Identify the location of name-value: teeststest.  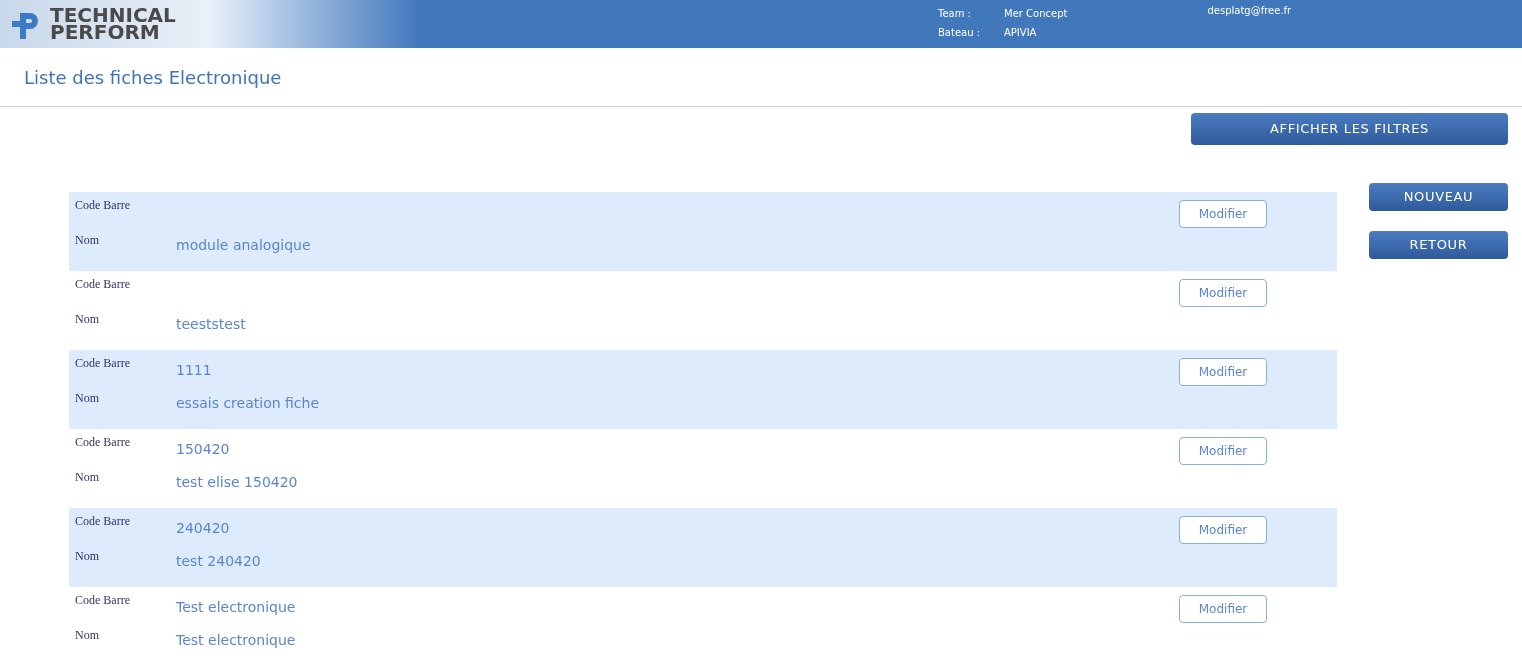
(211, 324).